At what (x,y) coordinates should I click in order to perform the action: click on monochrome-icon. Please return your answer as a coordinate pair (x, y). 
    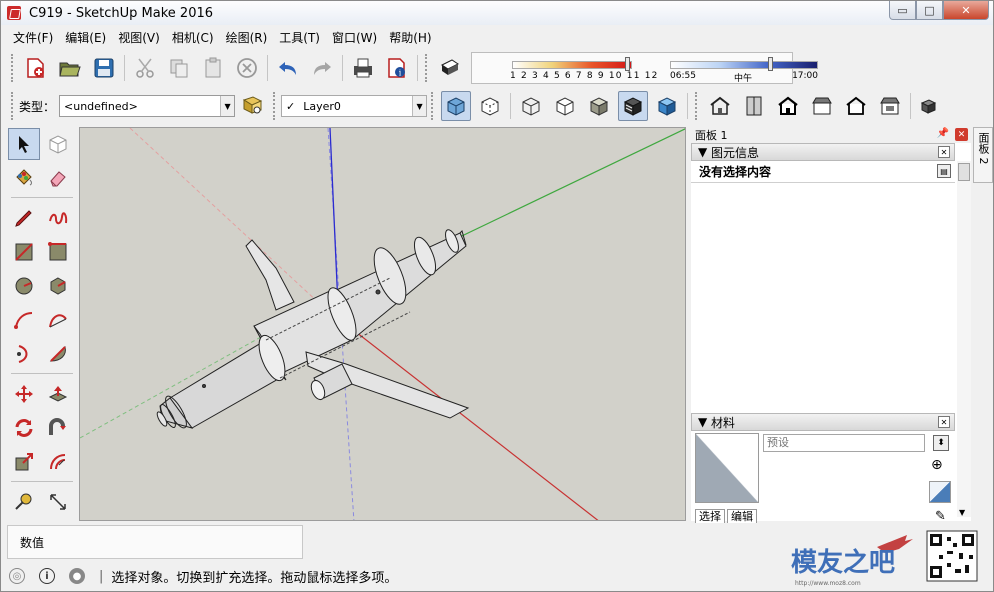
    Looking at the image, I should click on (667, 106).